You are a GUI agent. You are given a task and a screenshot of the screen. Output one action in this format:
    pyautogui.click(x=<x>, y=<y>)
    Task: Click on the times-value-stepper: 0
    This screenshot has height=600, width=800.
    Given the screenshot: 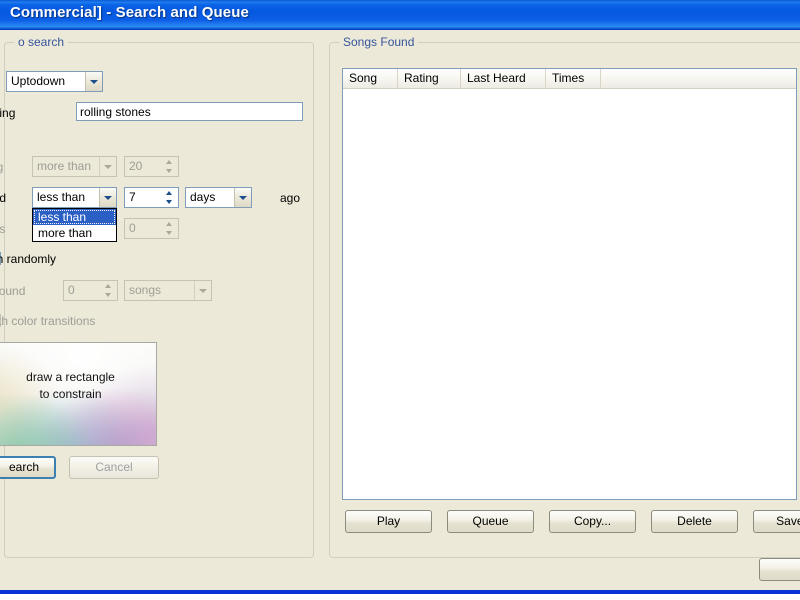 What is the action you would take?
    pyautogui.click(x=151, y=228)
    